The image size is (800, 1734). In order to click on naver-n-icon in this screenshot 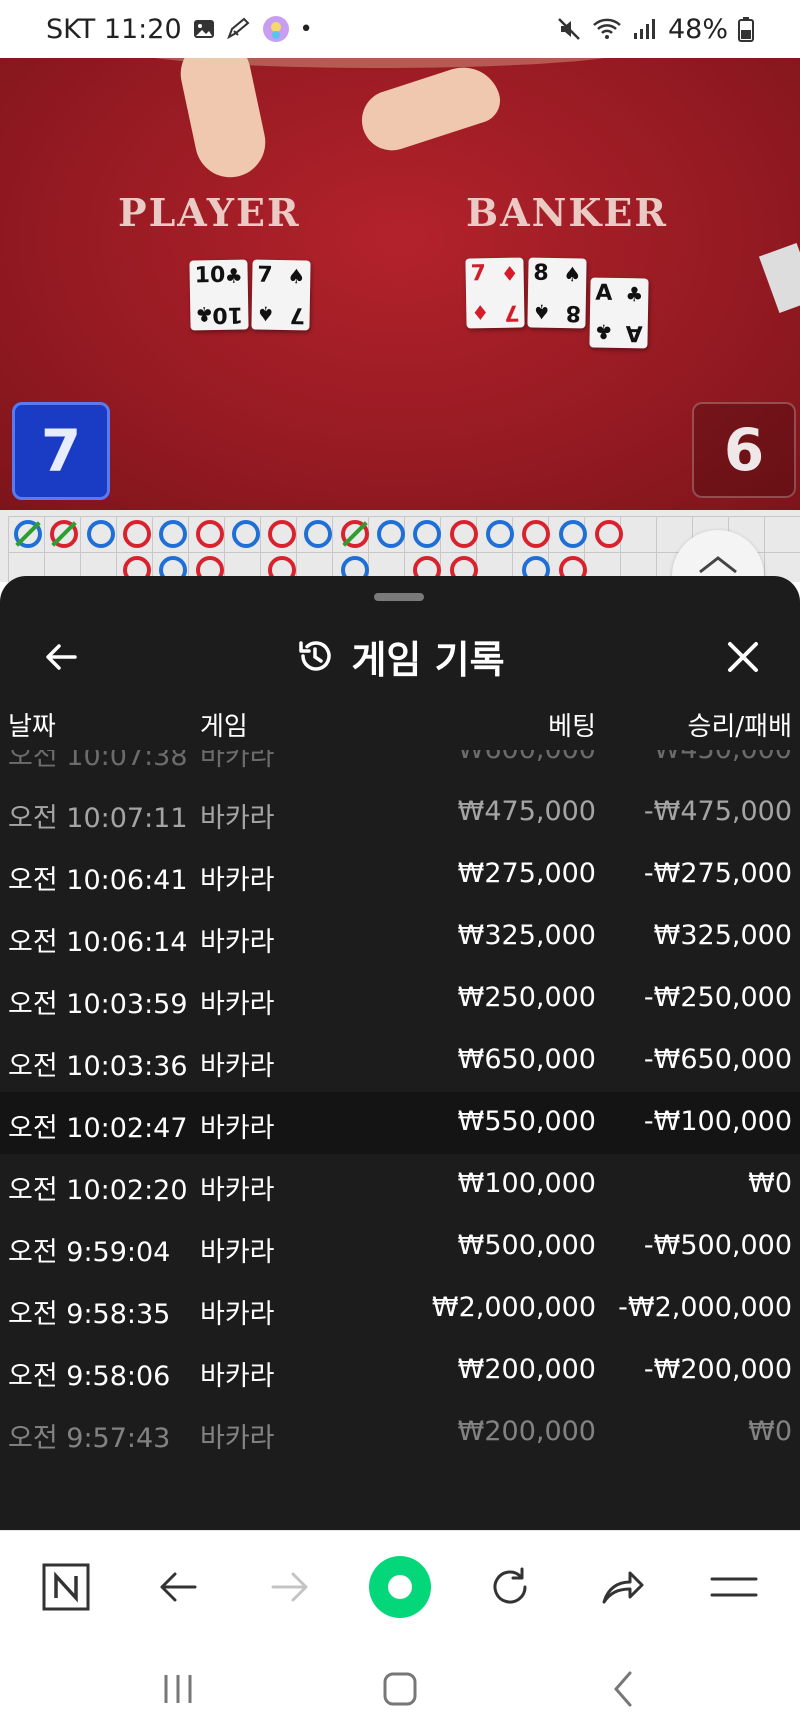, I will do `click(66, 1587)`.